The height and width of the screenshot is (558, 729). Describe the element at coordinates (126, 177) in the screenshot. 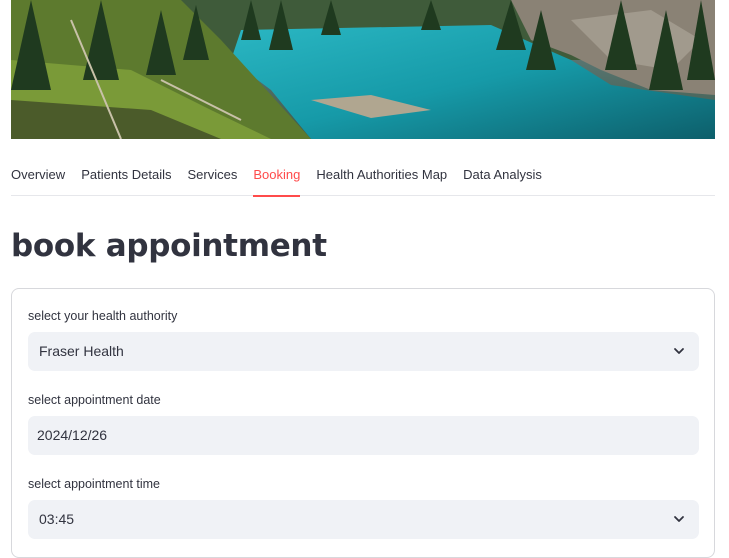

I see `tab-patients-details: Patients Details` at that location.